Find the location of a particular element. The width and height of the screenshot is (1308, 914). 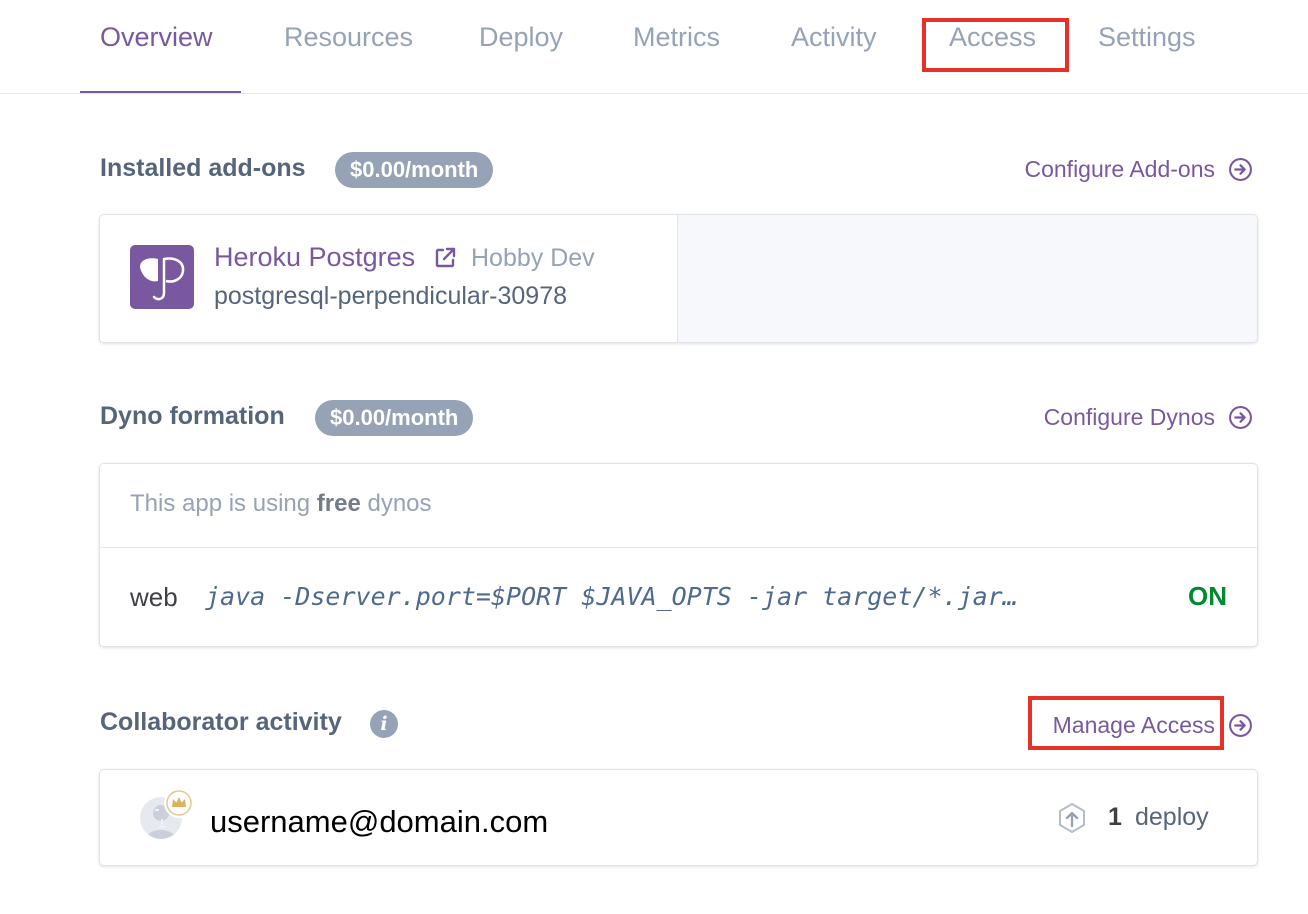

addon-resource-id: postgresql-perpendicular-30978 is located at coordinates (391, 296).